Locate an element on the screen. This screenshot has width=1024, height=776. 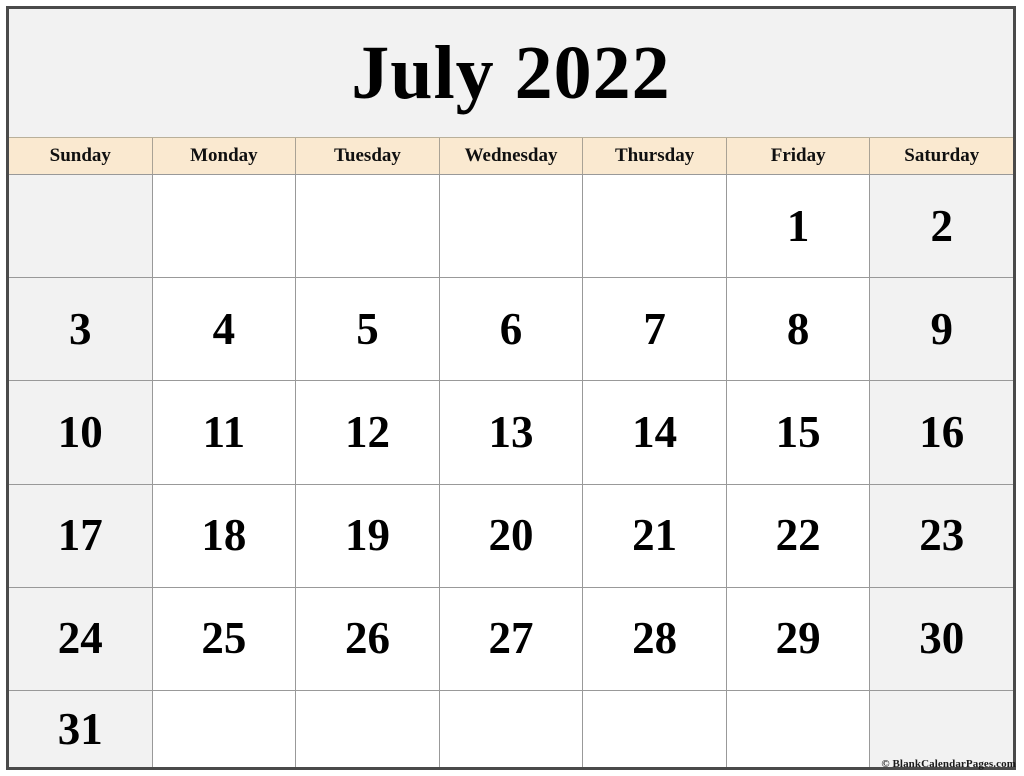
day-cell: 7 is located at coordinates (655, 329).